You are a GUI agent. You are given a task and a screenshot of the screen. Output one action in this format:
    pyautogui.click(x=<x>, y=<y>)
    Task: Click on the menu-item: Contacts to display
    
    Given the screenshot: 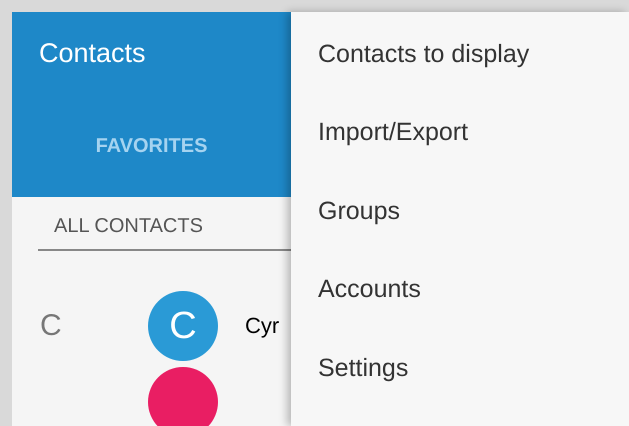 What is the action you would take?
    pyautogui.click(x=460, y=73)
    